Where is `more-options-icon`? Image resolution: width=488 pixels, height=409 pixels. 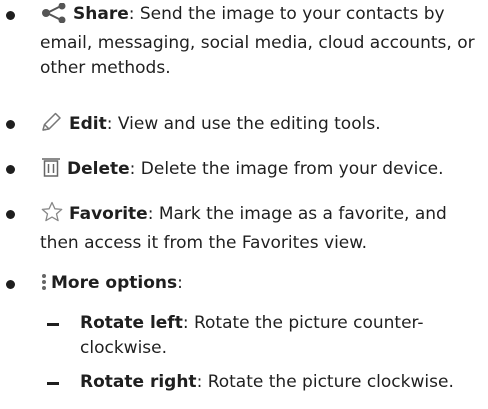
more-options-icon is located at coordinates (44, 286).